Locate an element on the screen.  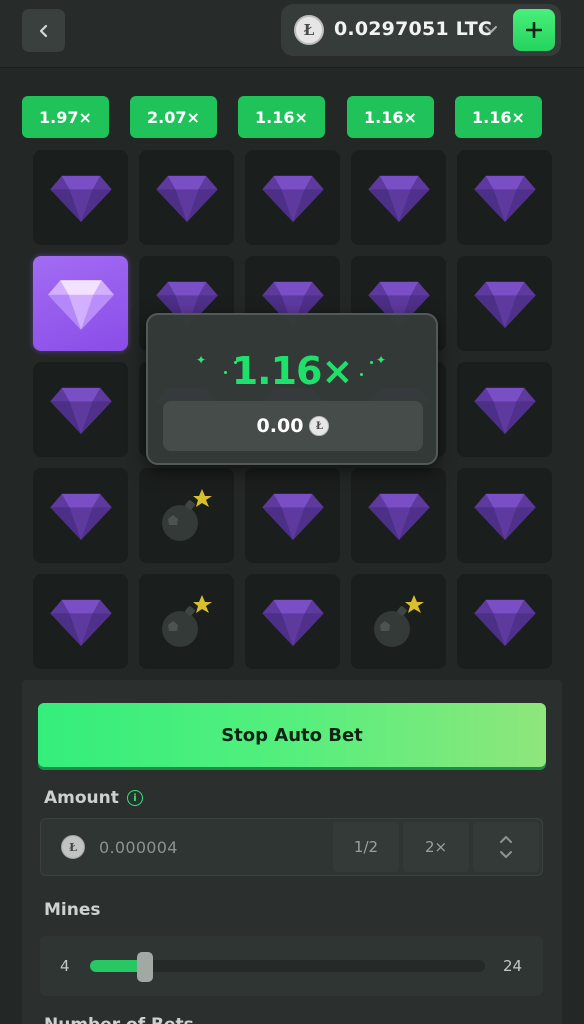
plus-icon is located at coordinates (534, 30).